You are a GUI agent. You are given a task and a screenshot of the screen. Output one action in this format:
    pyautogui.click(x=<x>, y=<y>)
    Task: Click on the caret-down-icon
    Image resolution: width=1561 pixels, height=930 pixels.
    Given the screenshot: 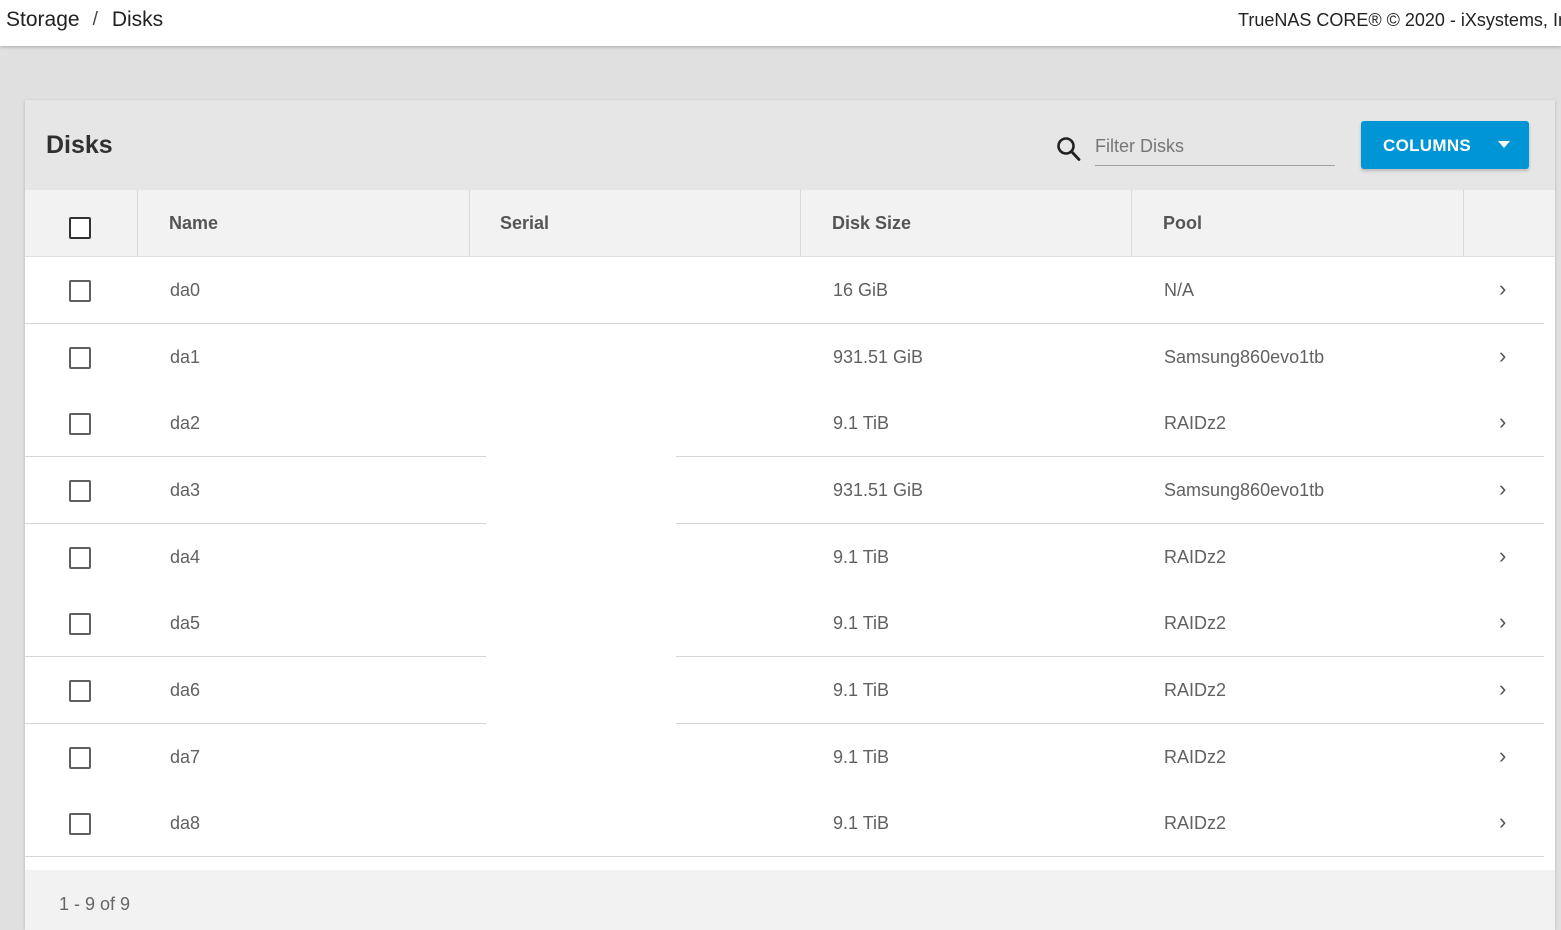 What is the action you would take?
    pyautogui.click(x=1504, y=144)
    